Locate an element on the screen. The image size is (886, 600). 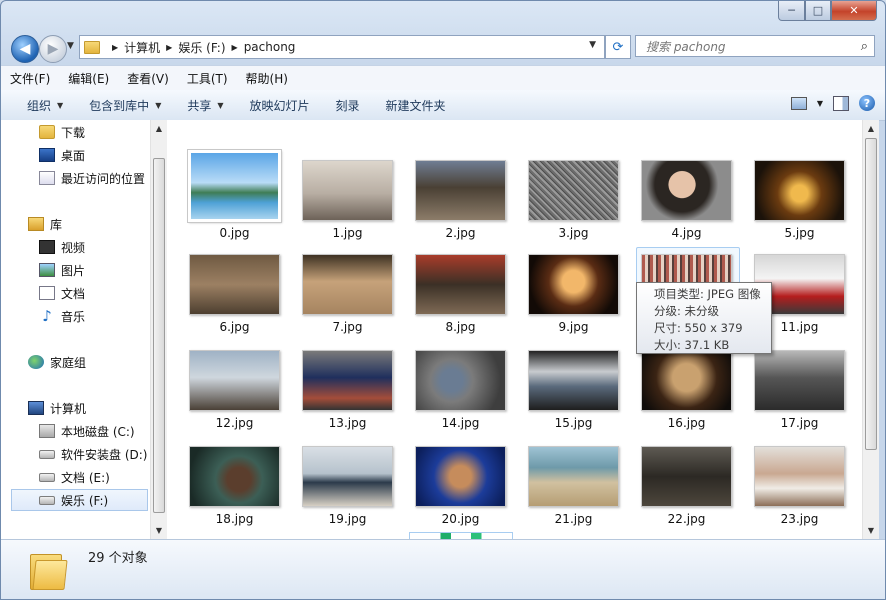
view-dropdown-arrow-icon: ▼ is located at coordinates (820, 103).